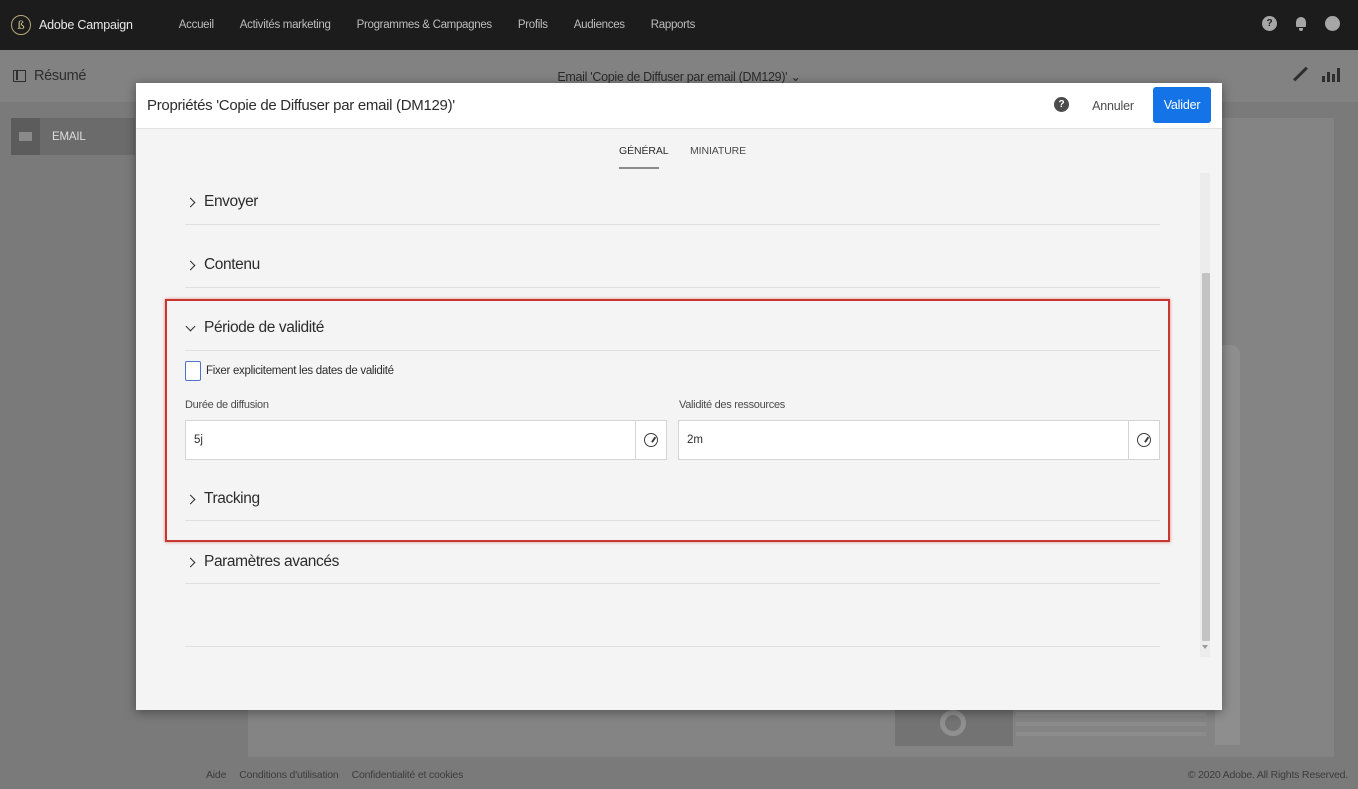 The image size is (1358, 789). I want to click on nav-item-programmes-campagnes: Programmes & Campagnes, so click(425, 25).